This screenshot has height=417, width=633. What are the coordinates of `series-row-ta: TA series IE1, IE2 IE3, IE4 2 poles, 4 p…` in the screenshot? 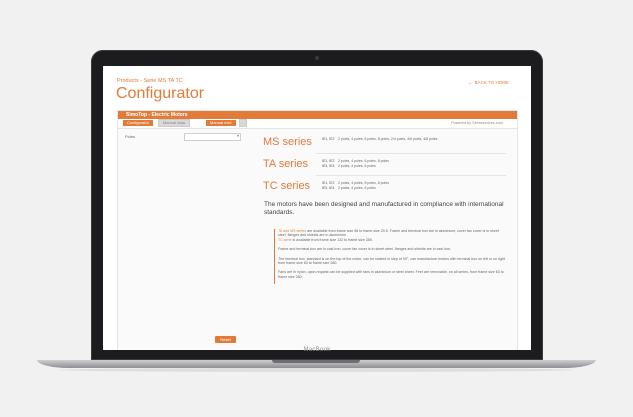 It's located at (381, 165).